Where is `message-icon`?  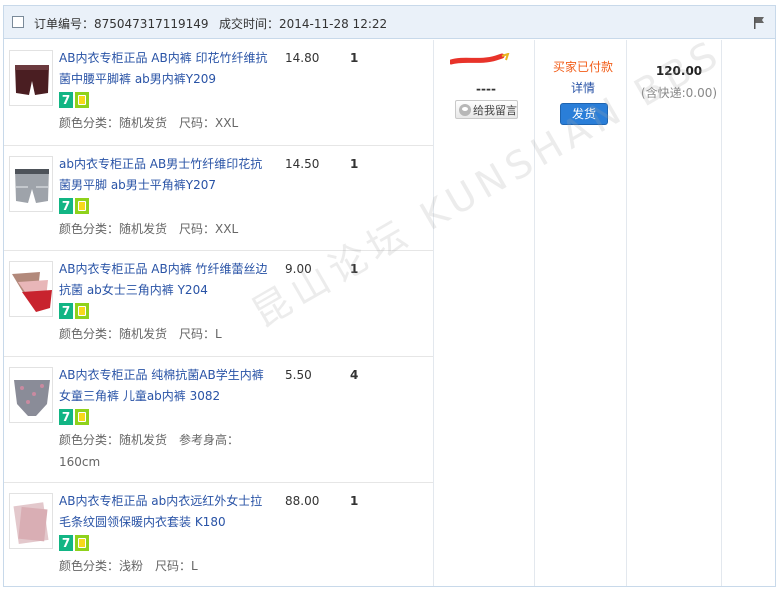
message-icon is located at coordinates (465, 109).